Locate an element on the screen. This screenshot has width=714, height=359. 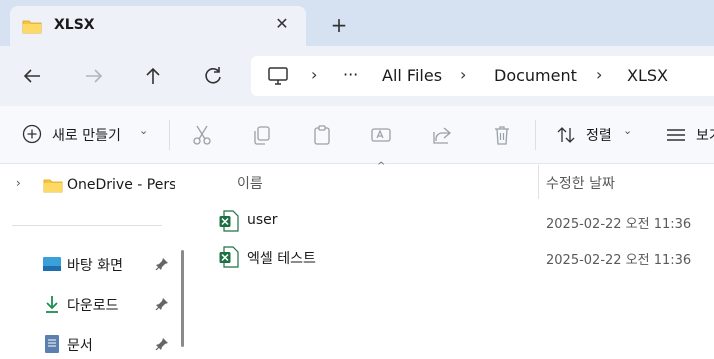
sort-button: 정렬 ⌄ is located at coordinates (596, 135).